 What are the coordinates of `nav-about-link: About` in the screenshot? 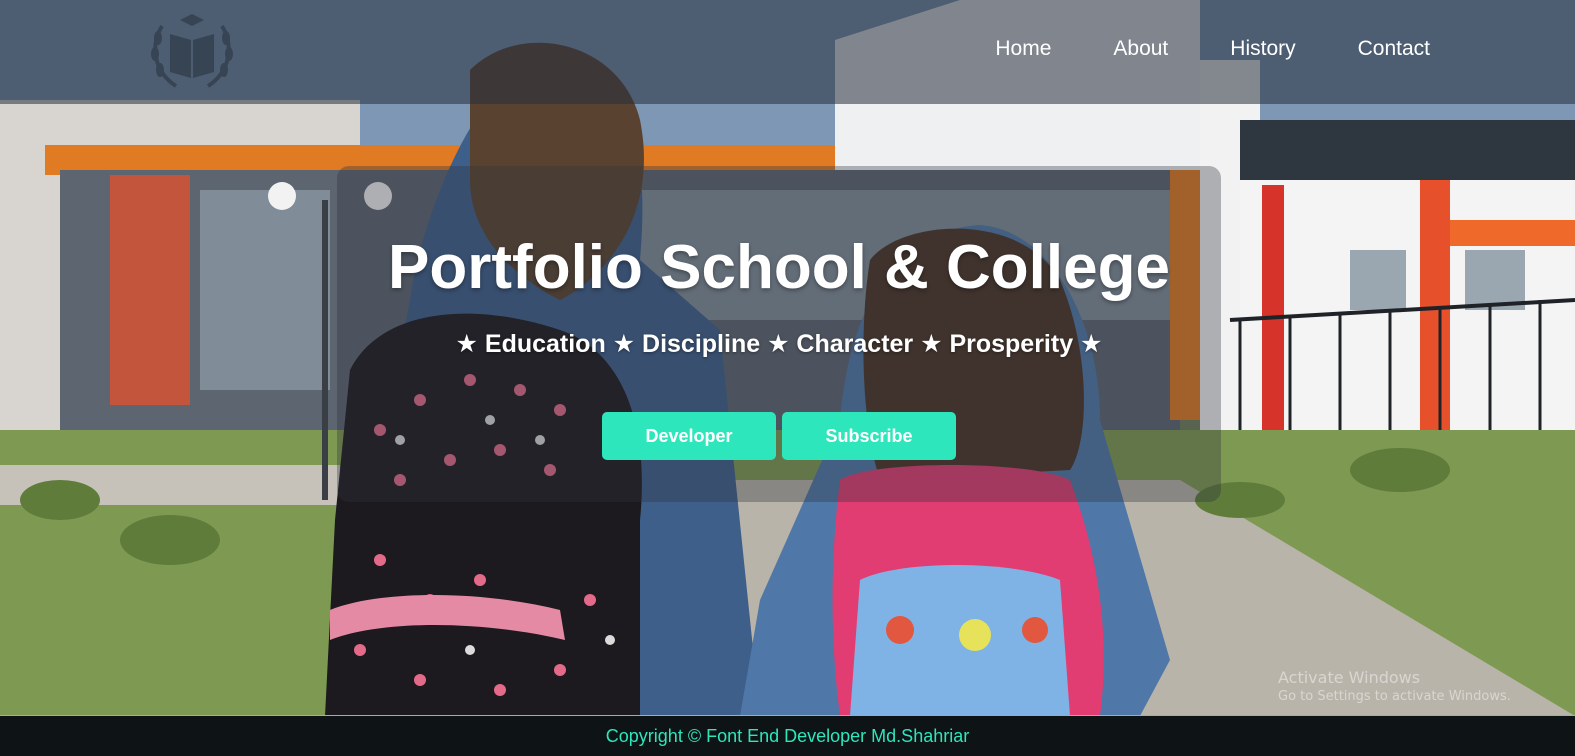 It's located at (1140, 49).